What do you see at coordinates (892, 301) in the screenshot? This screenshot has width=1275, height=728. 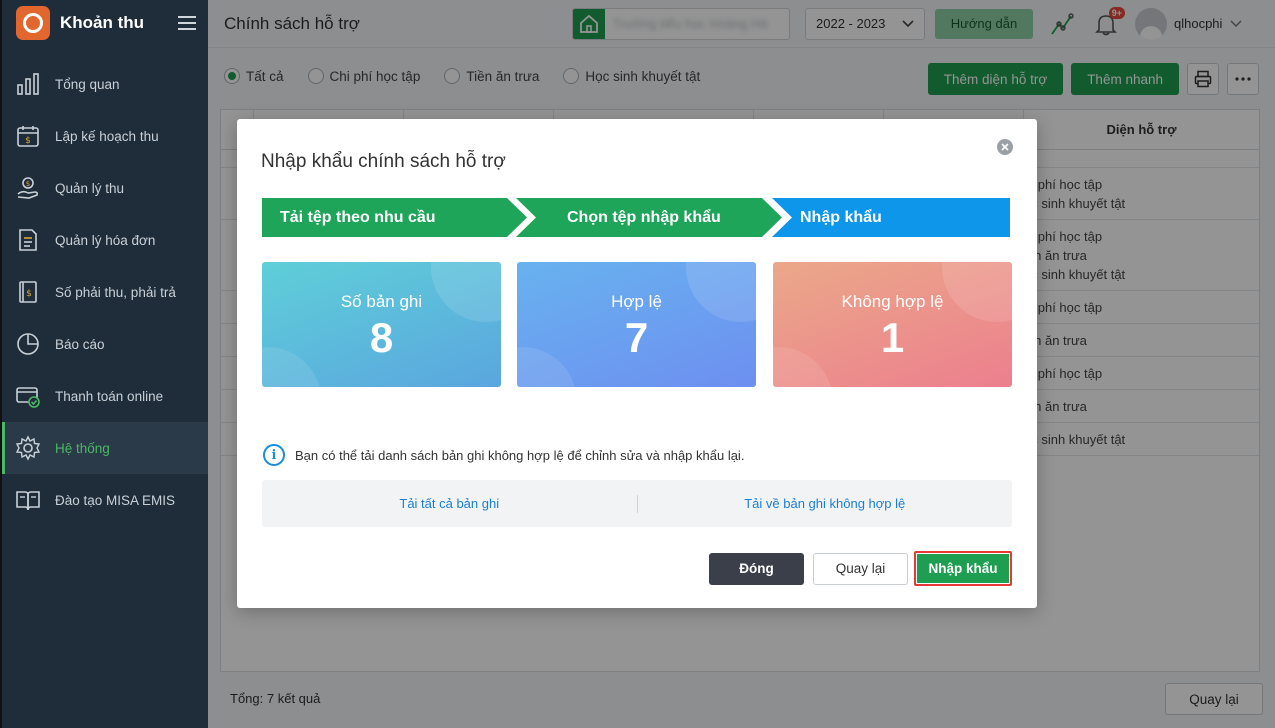 I see `card-label: Không hợp lệ` at bounding box center [892, 301].